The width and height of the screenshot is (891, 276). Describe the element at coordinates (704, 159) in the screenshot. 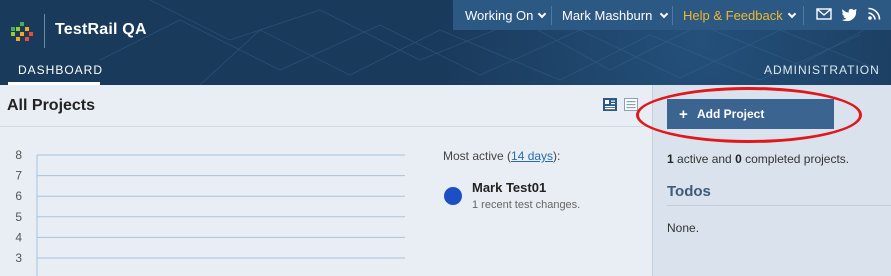

I see `active-text: active and` at that location.